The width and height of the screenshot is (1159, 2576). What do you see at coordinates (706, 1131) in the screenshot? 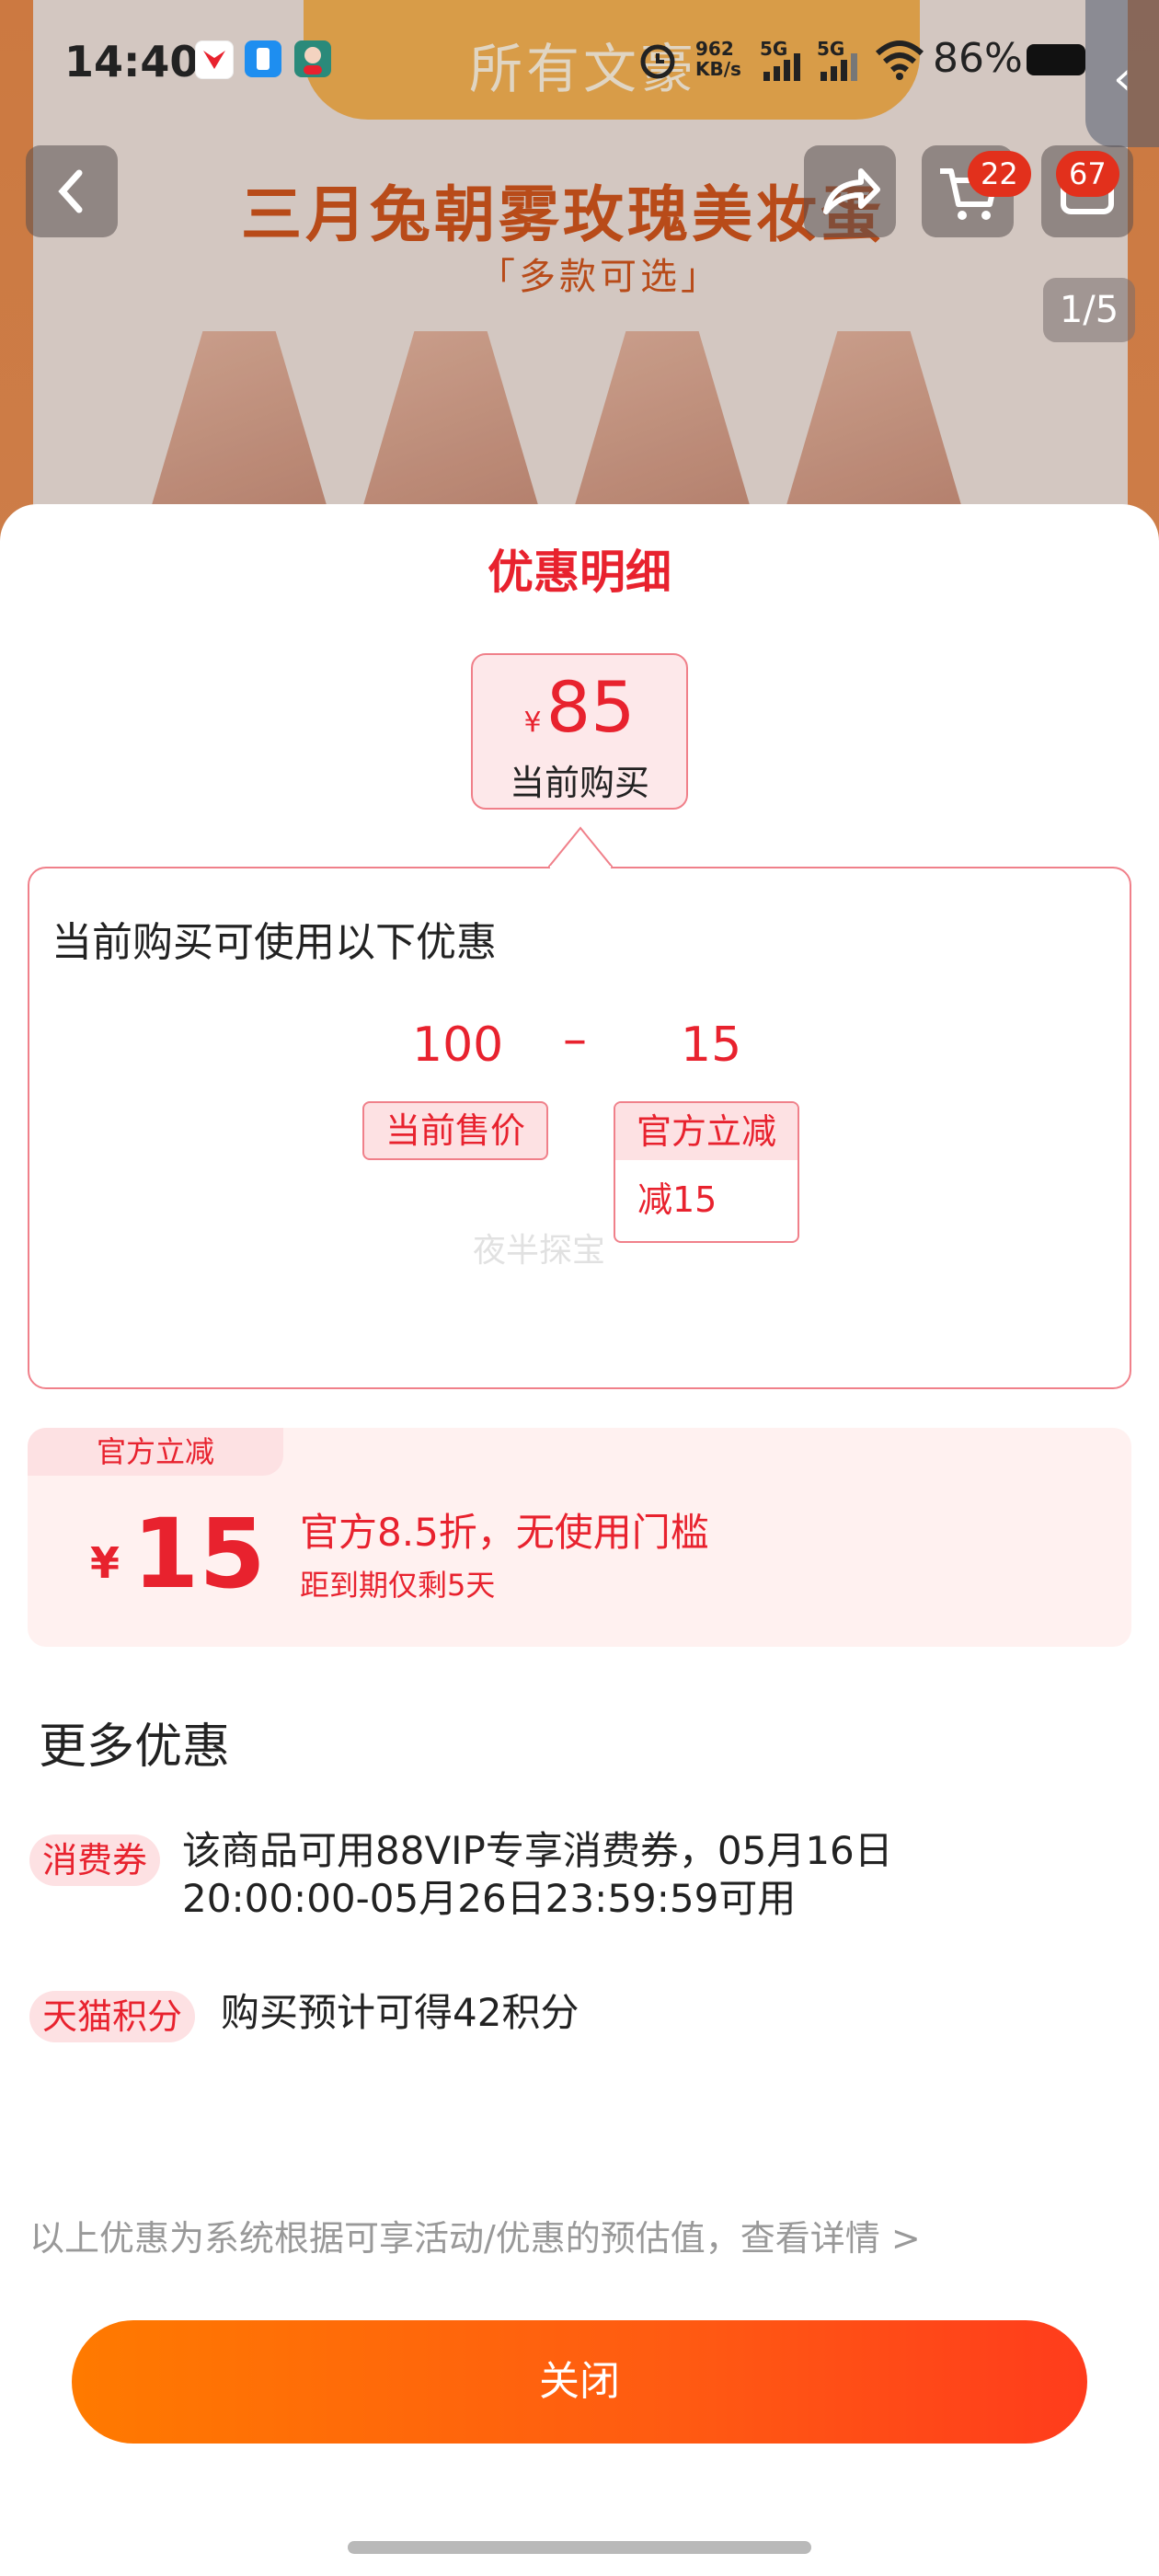
I see `discount-tag-label: 官方立减` at bounding box center [706, 1131].